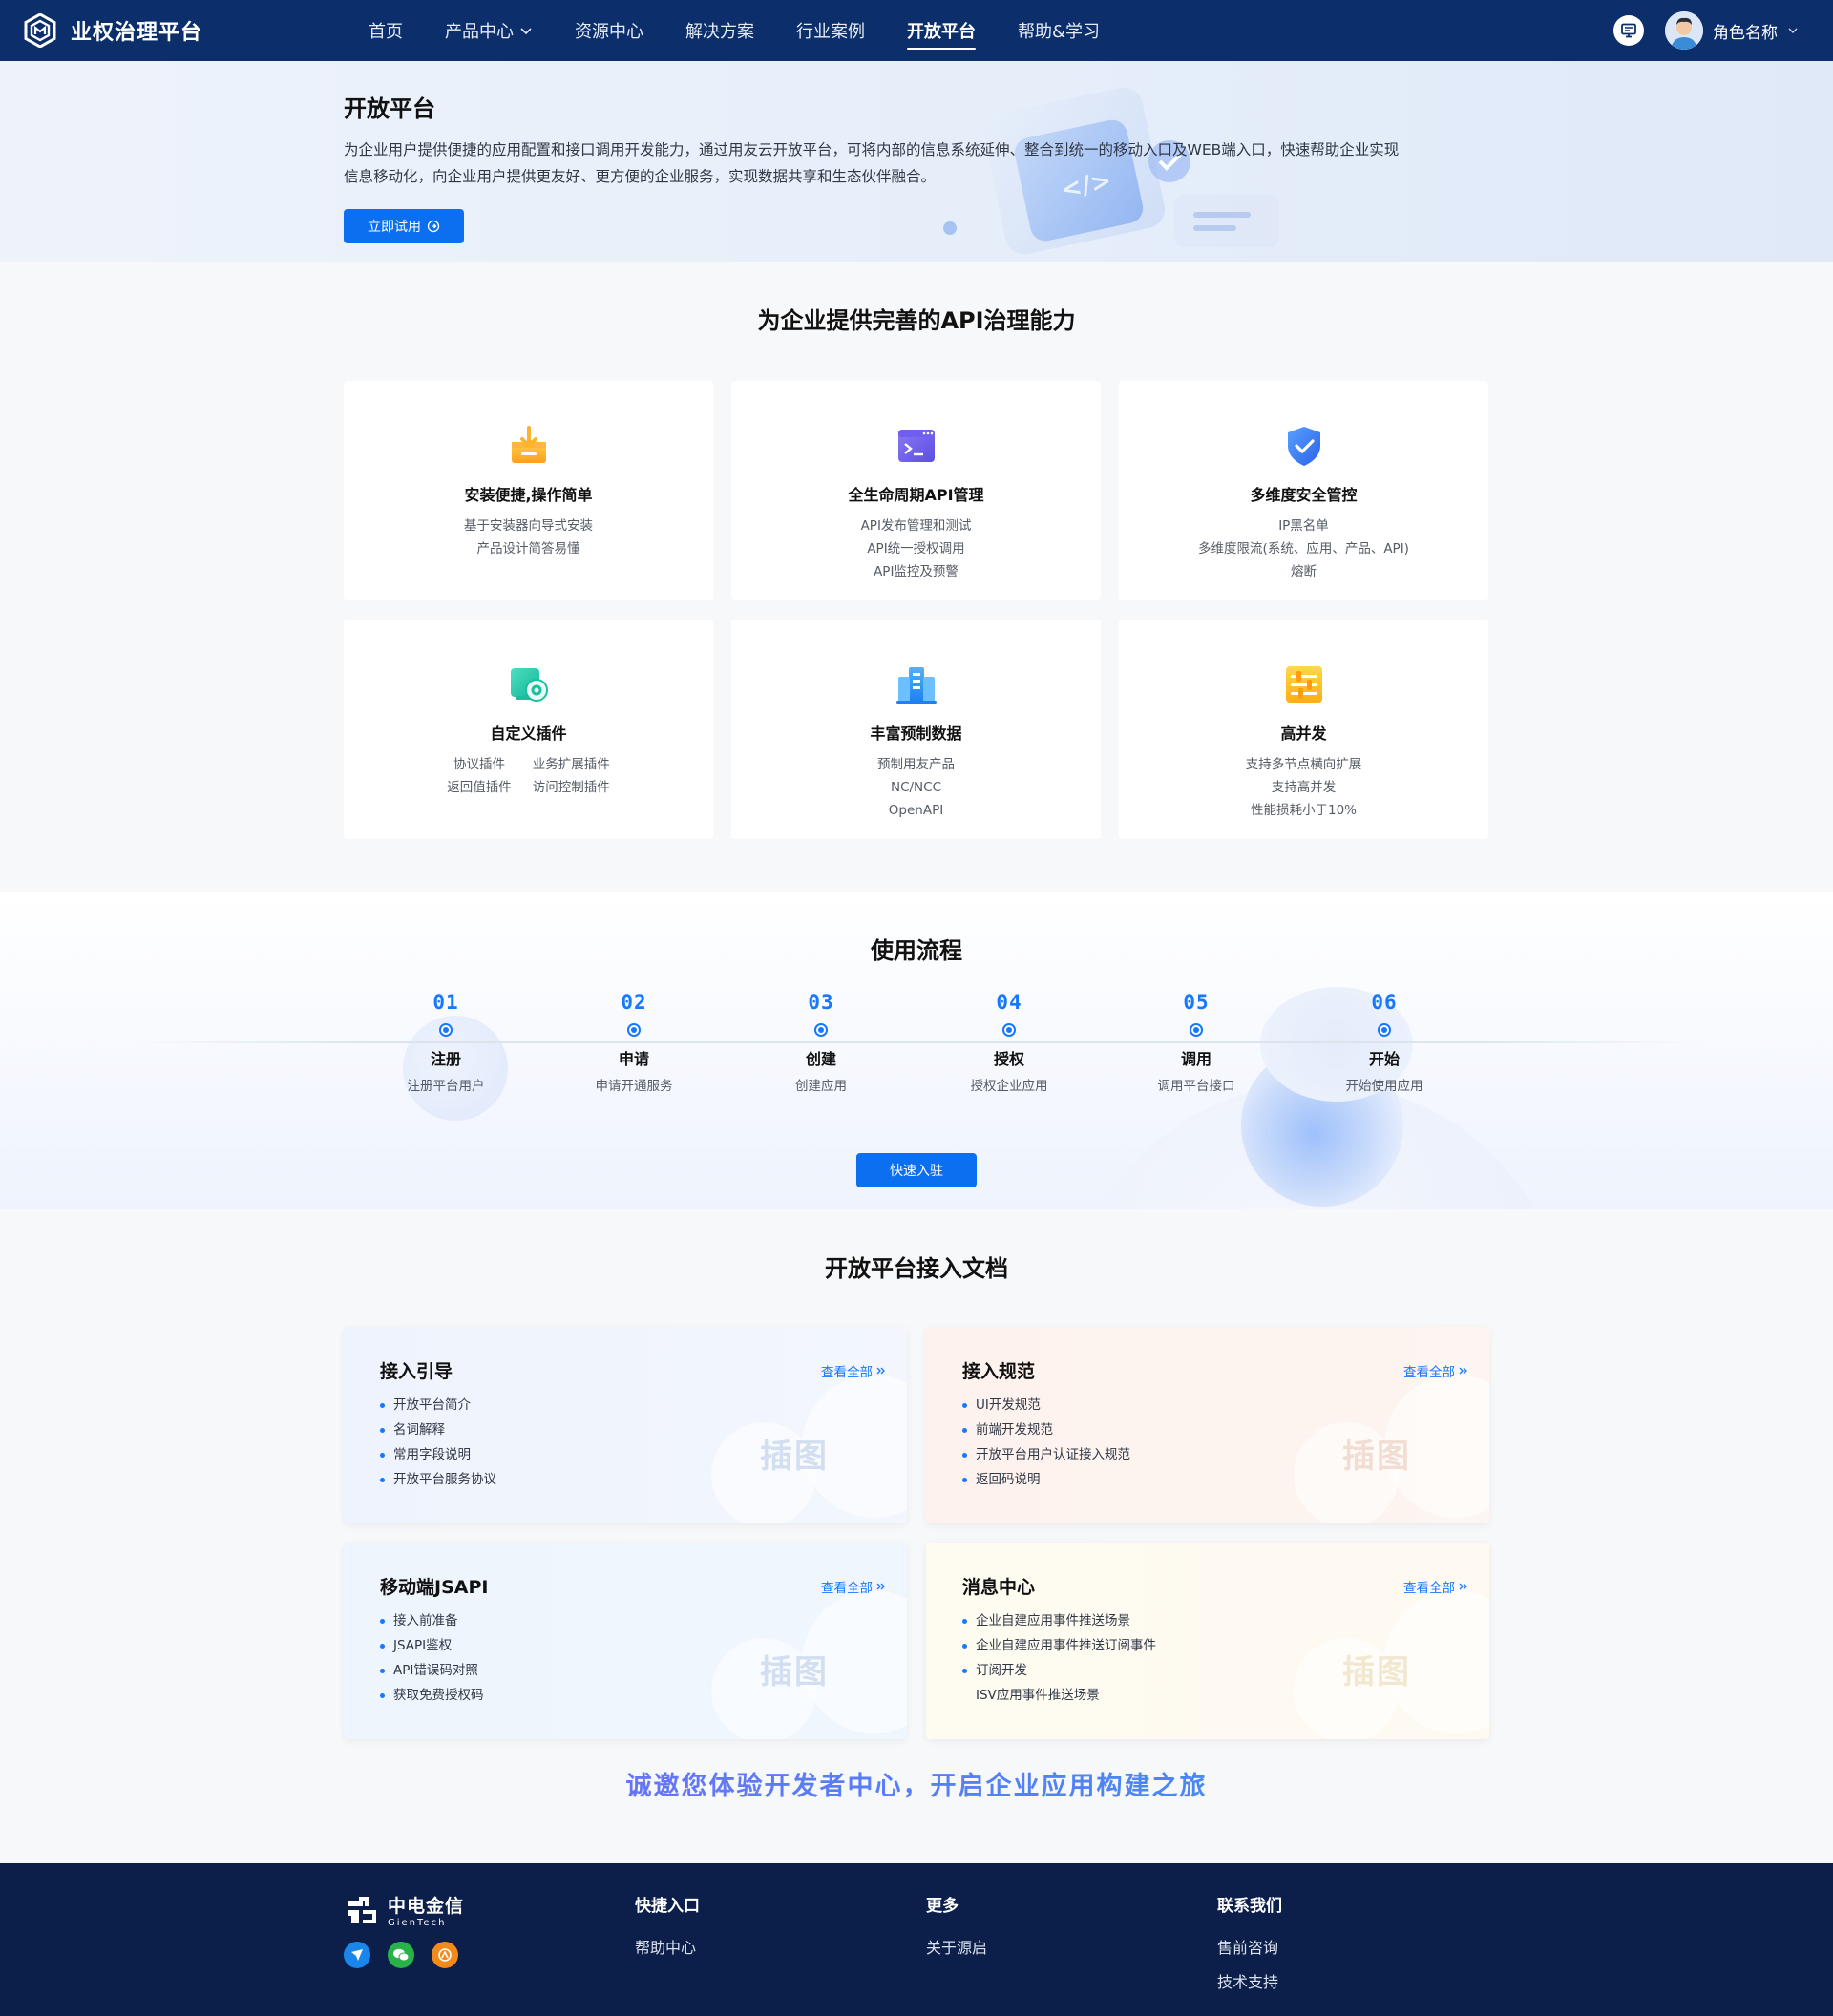  Describe the element at coordinates (916, 811) in the screenshot. I see `capability-desc: OpenAPI` at that location.